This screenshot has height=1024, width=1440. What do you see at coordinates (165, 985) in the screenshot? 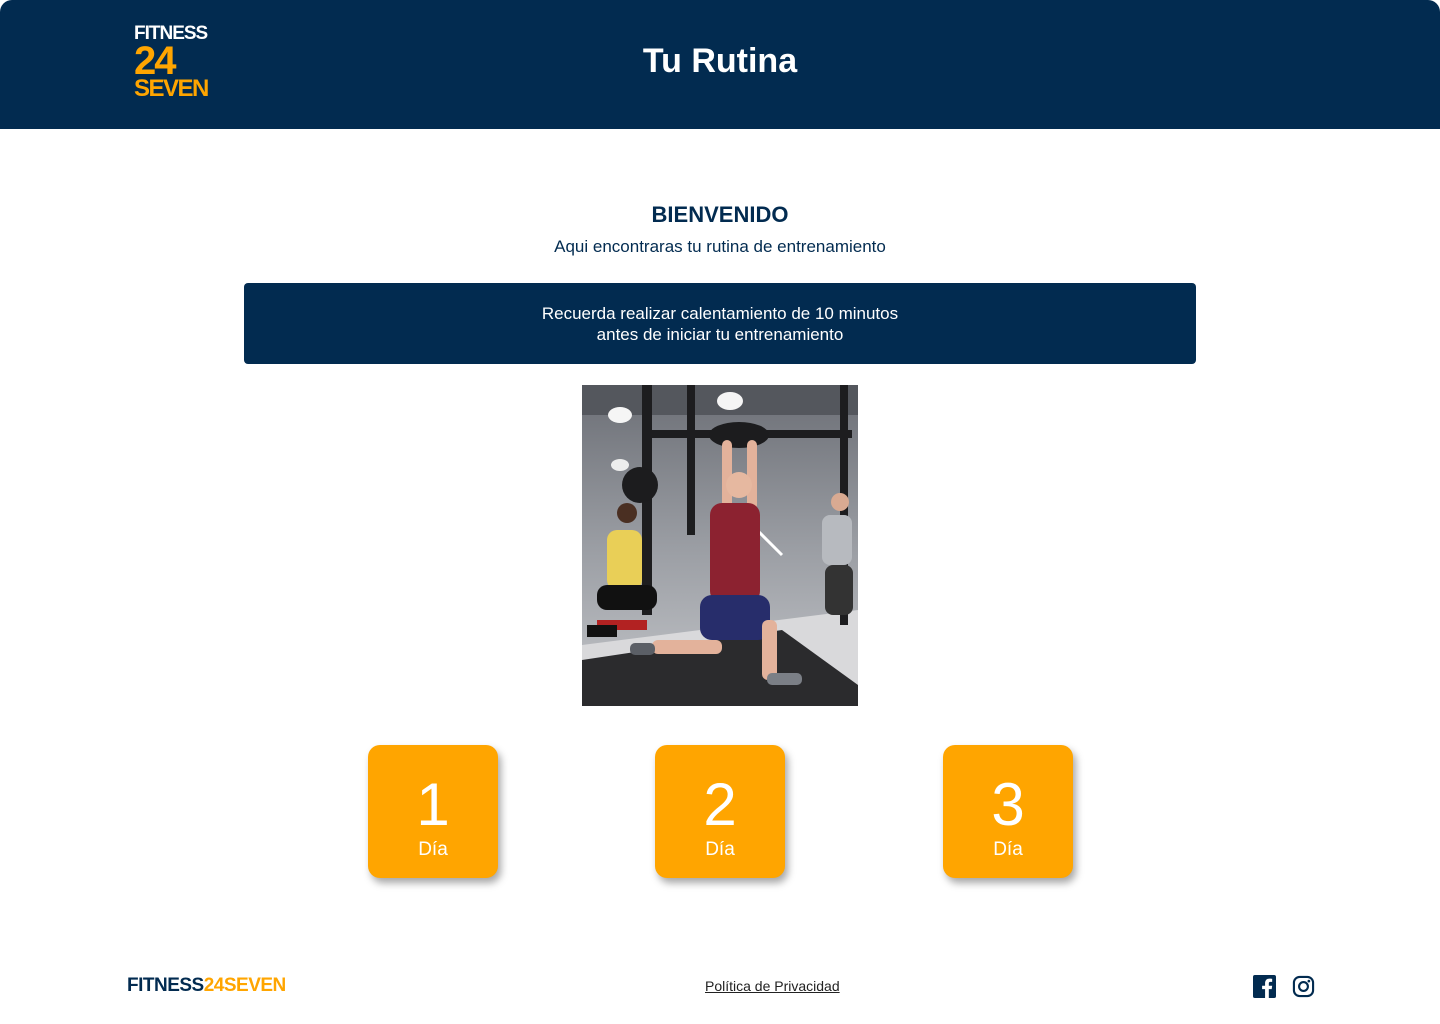
I see `footer-logo-fitness: FITNESS` at bounding box center [165, 985].